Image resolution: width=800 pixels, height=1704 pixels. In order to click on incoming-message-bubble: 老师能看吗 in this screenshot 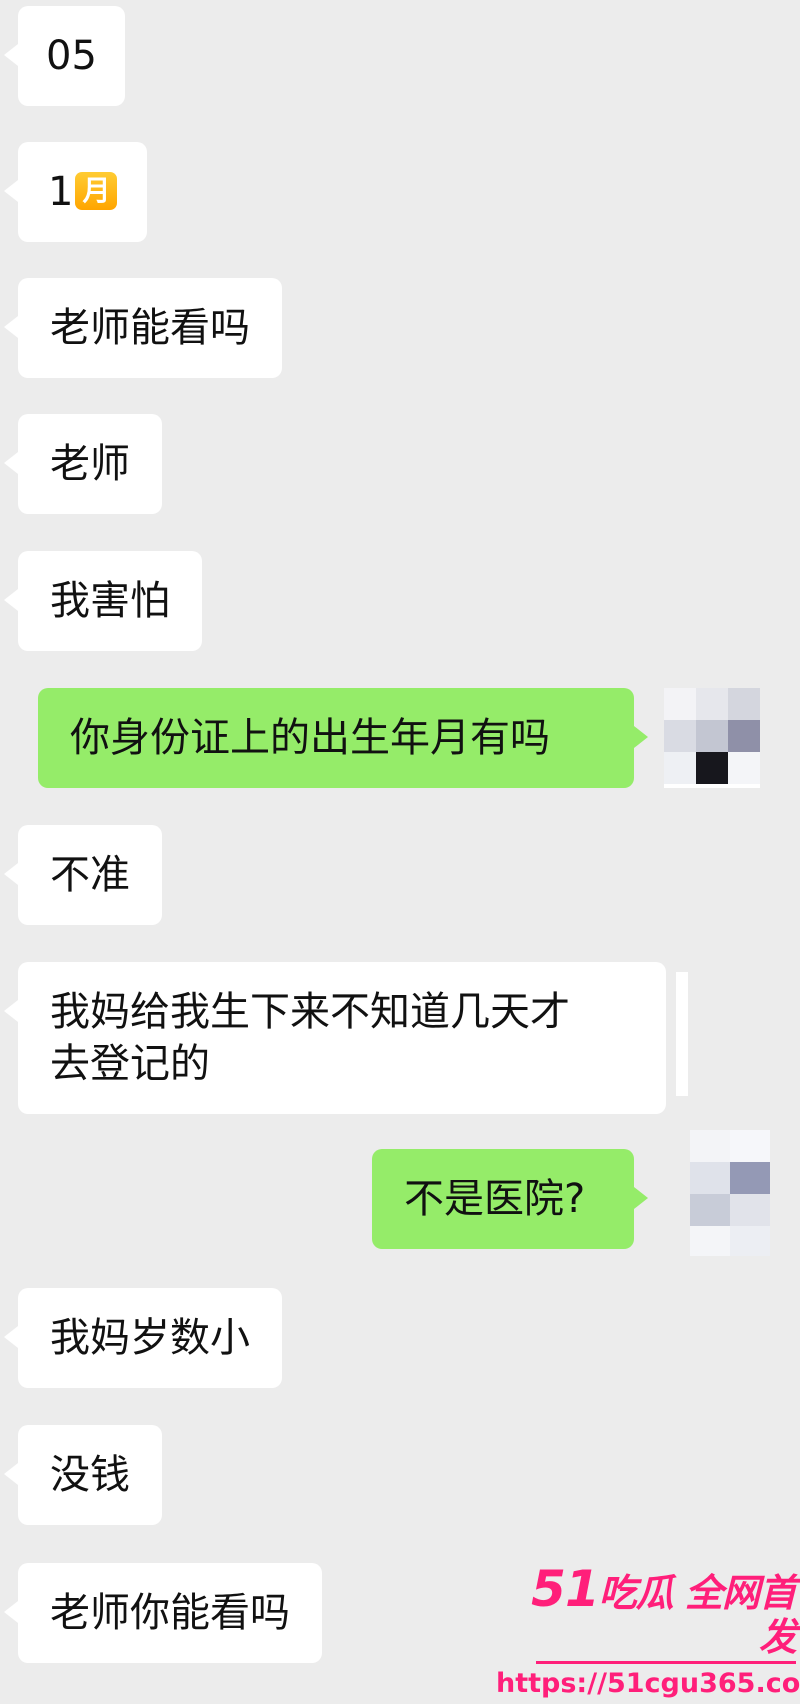, I will do `click(143, 328)`.